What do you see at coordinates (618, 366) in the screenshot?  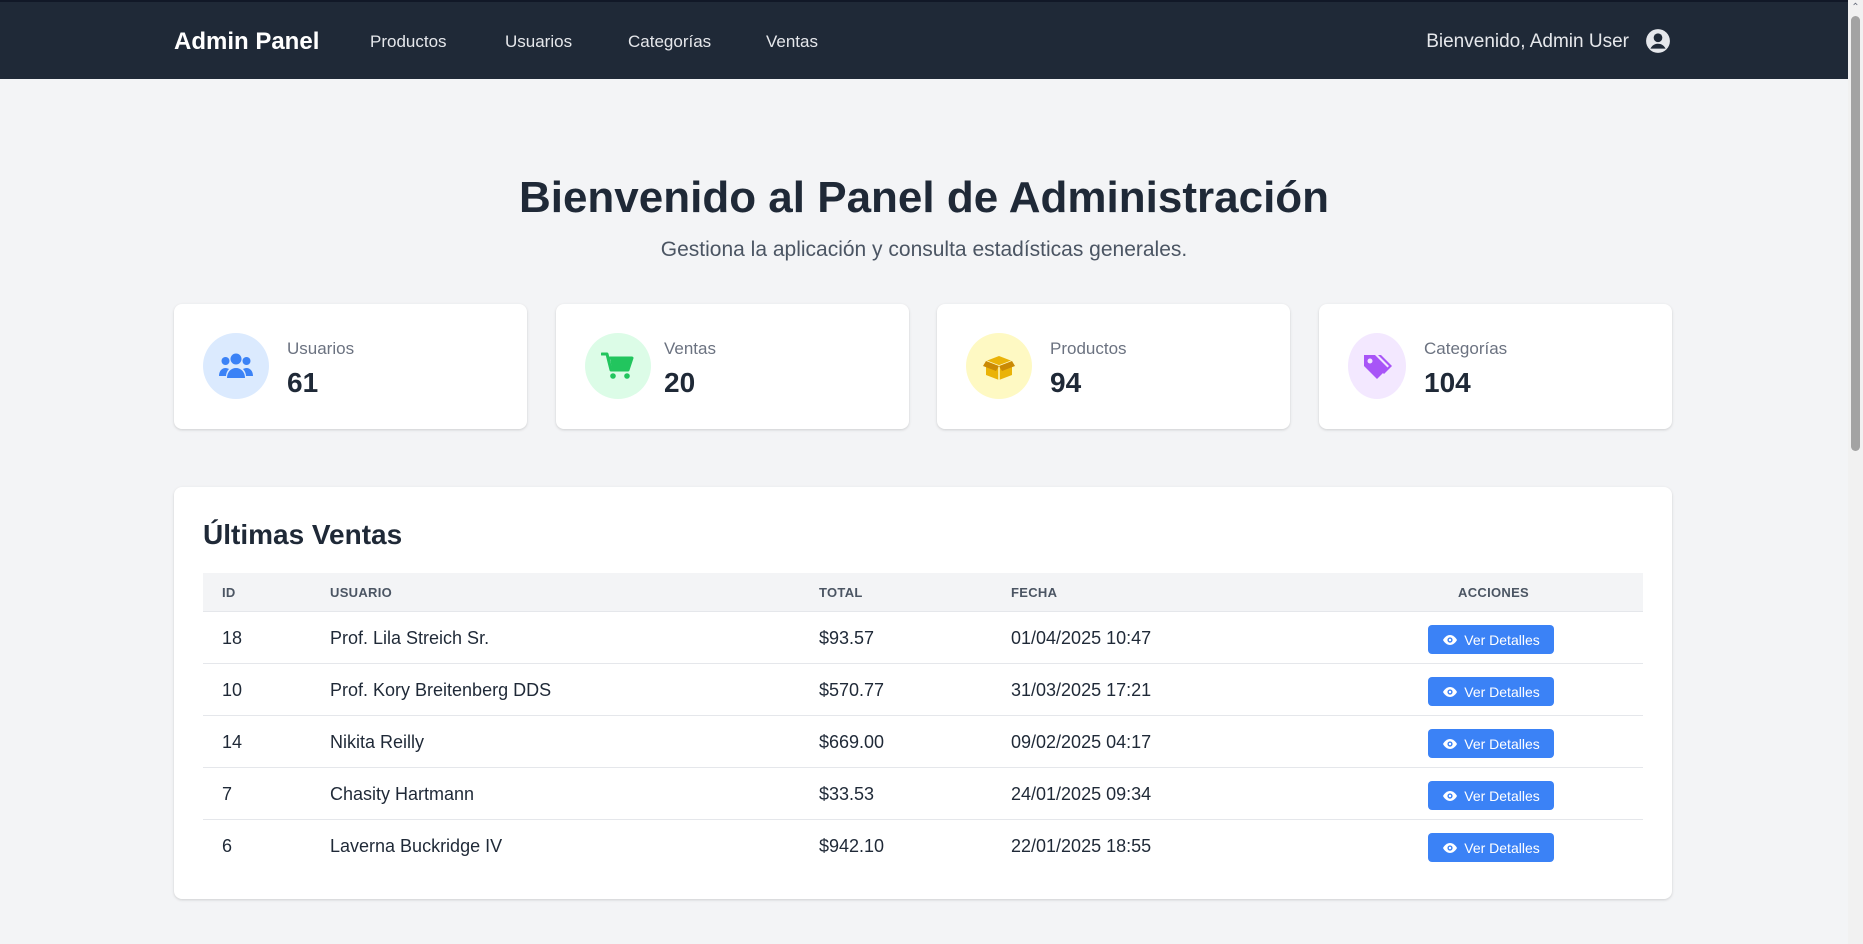 I see `shopping-cart-icon` at bounding box center [618, 366].